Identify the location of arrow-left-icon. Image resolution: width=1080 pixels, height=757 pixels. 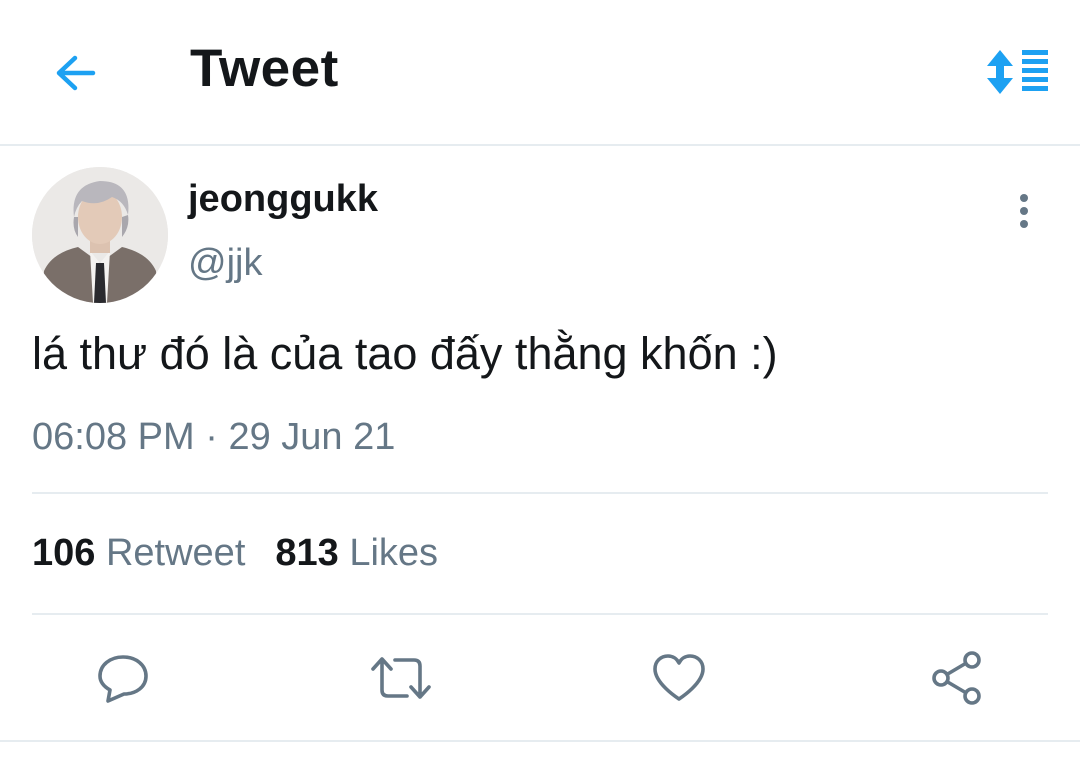
(76, 73).